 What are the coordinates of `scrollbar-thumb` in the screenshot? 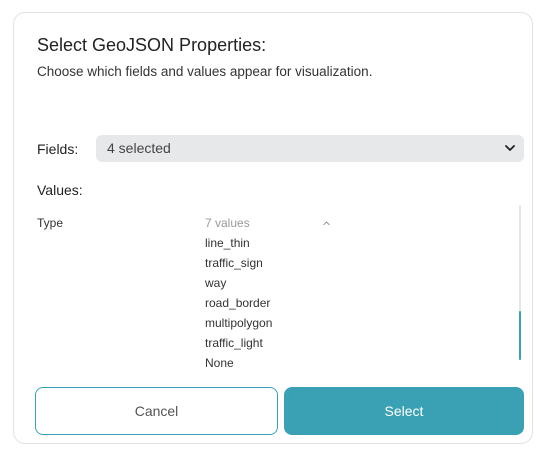 It's located at (520, 335).